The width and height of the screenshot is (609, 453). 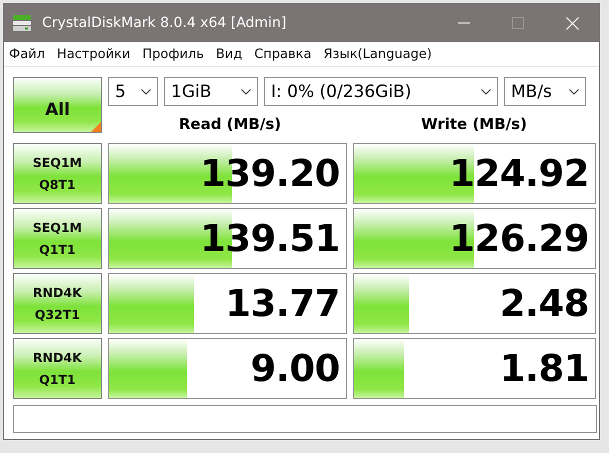 What do you see at coordinates (57, 105) in the screenshot?
I see `all-button: All` at bounding box center [57, 105].